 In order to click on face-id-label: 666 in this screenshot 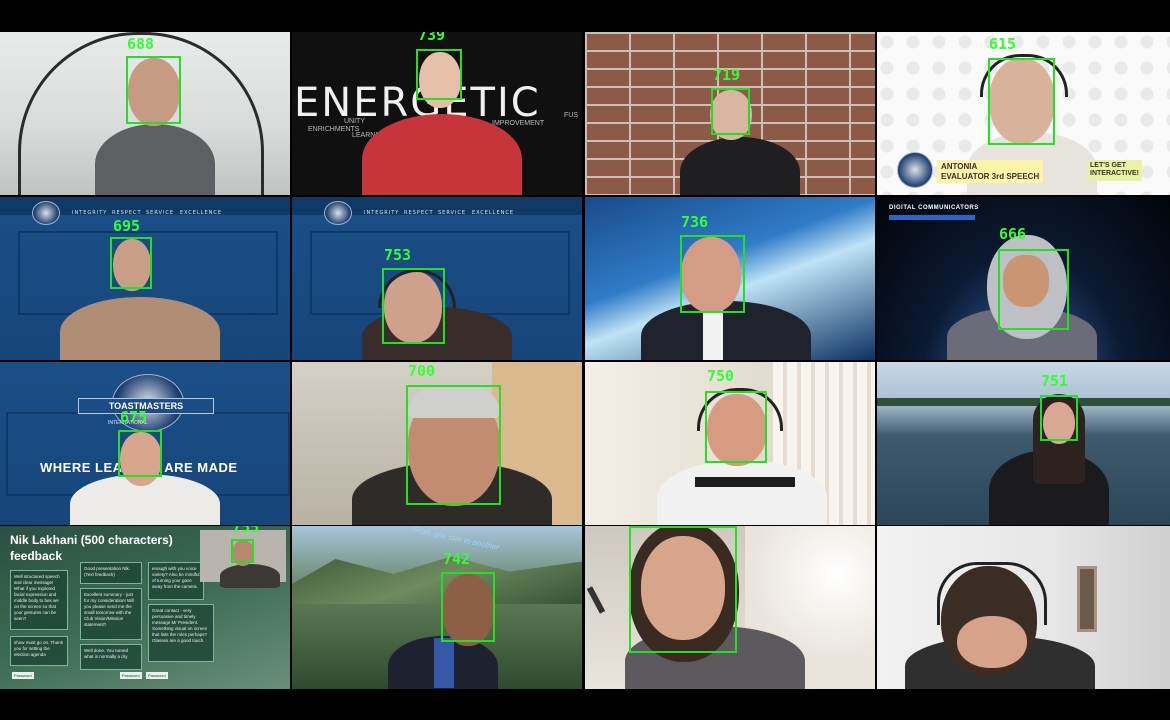, I will do `click(1013, 234)`.